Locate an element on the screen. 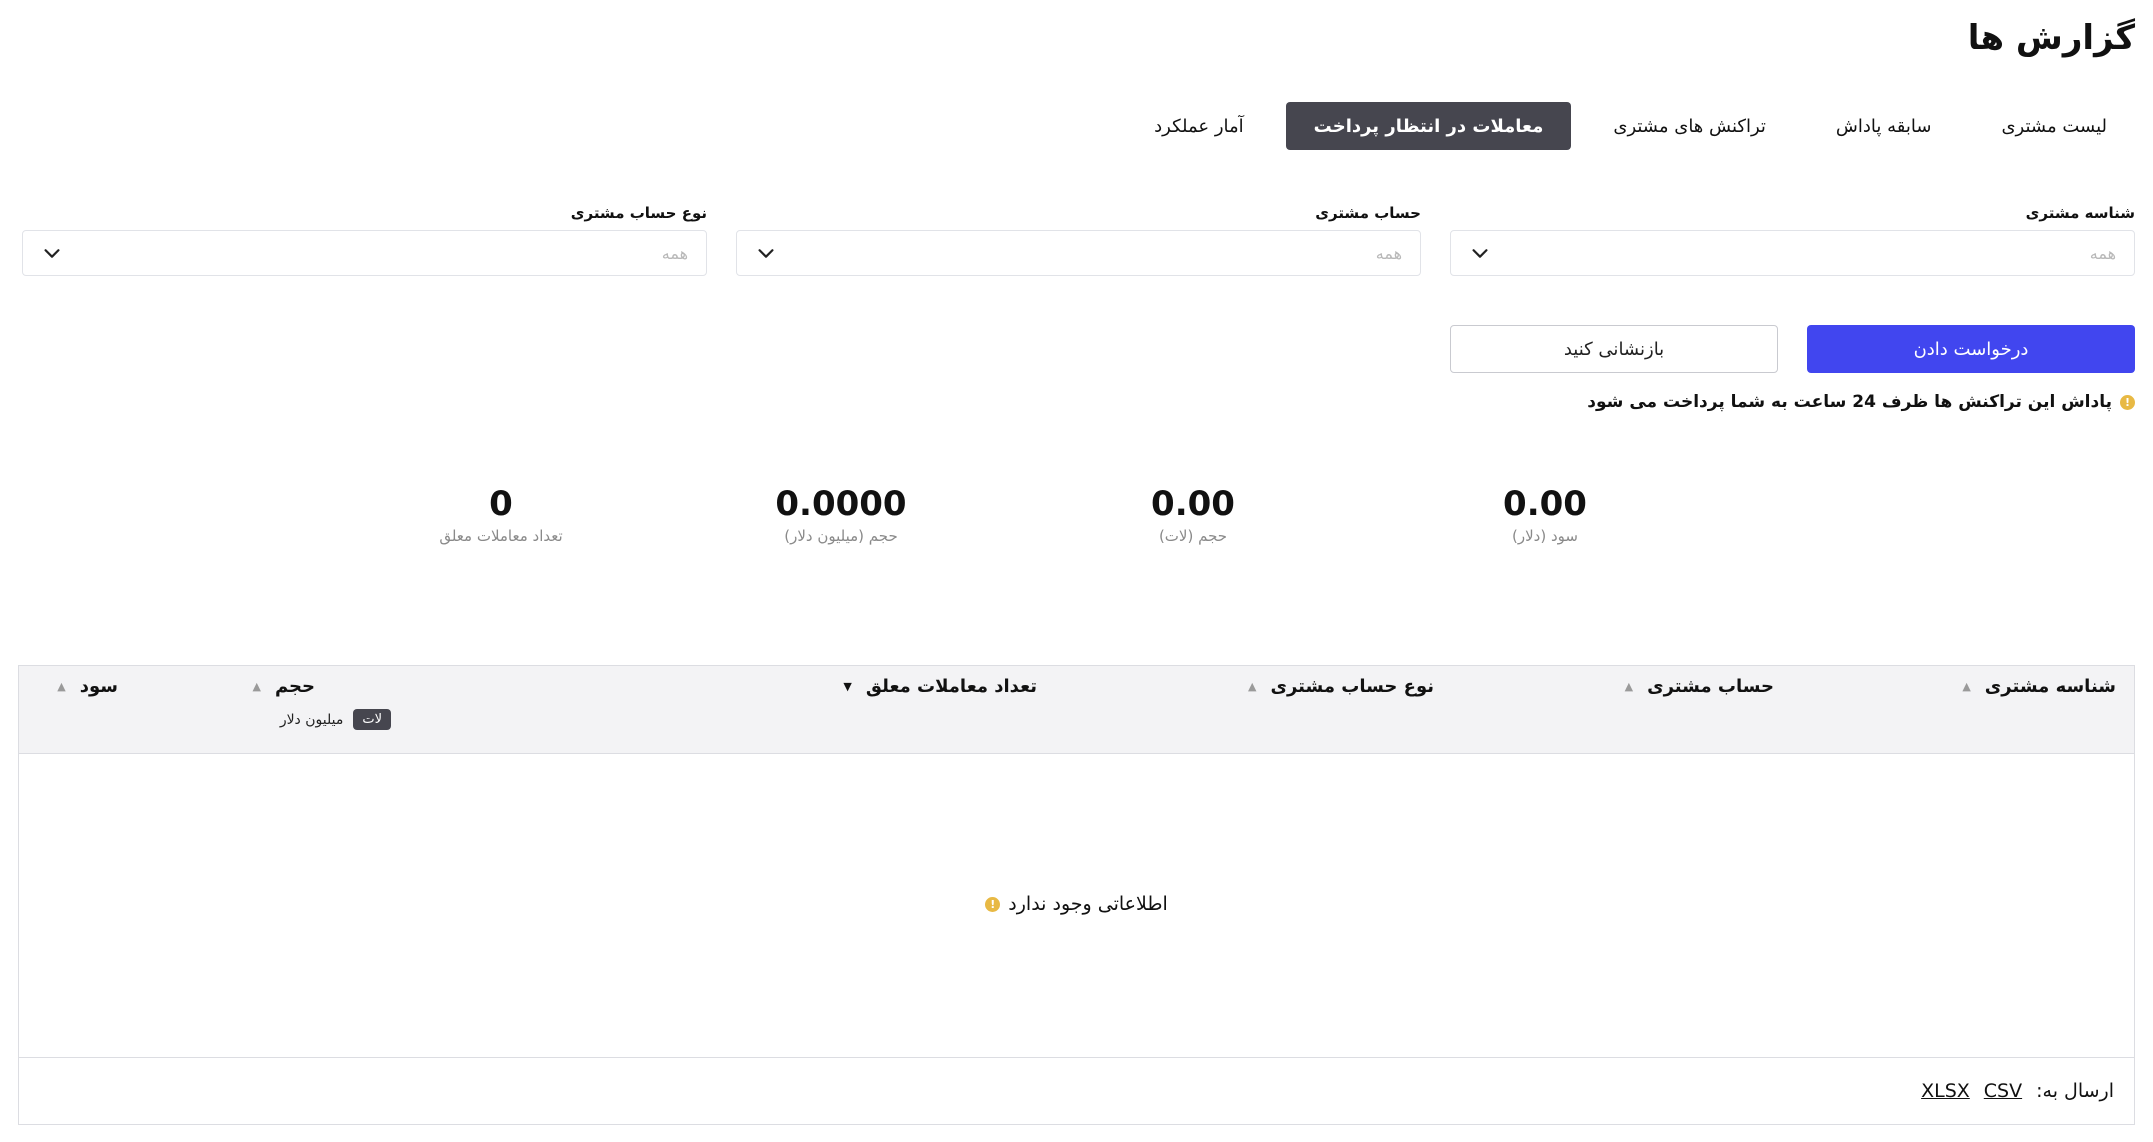 The width and height of the screenshot is (2153, 1142). stat-label: سود (دلار) is located at coordinates (1545, 536).